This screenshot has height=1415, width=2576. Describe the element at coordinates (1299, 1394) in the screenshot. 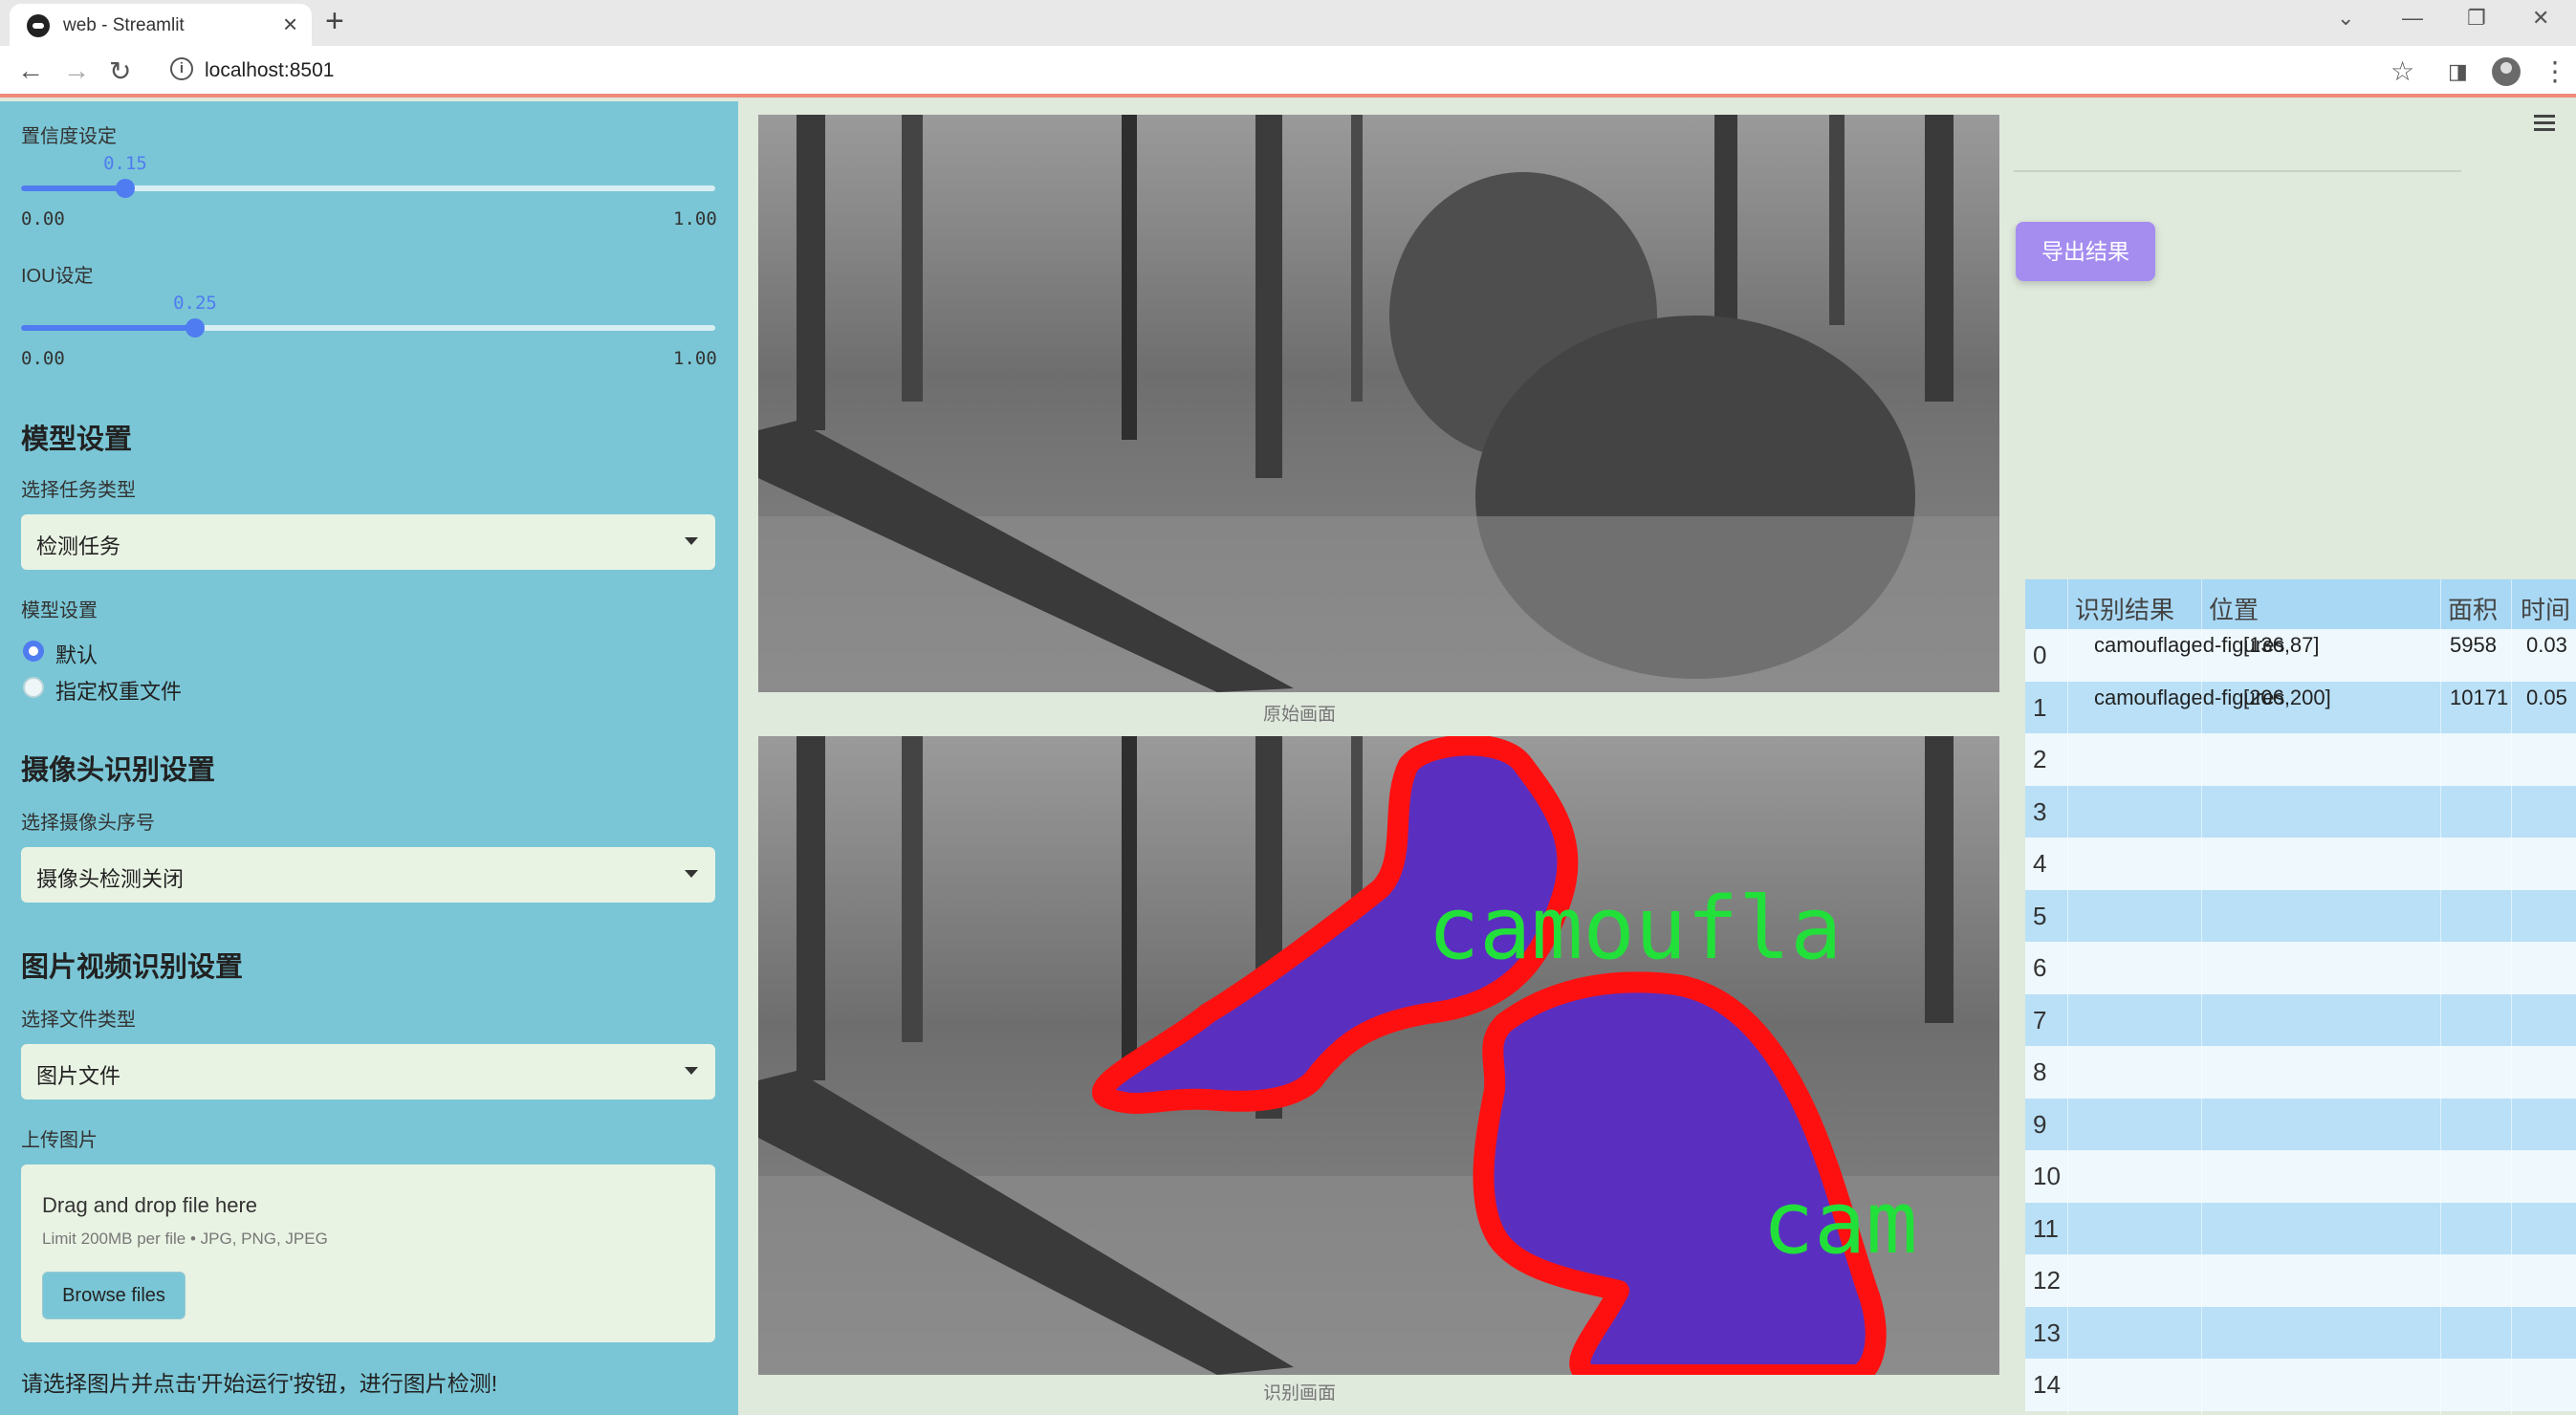

I see `result-caption: 识别画面` at that location.